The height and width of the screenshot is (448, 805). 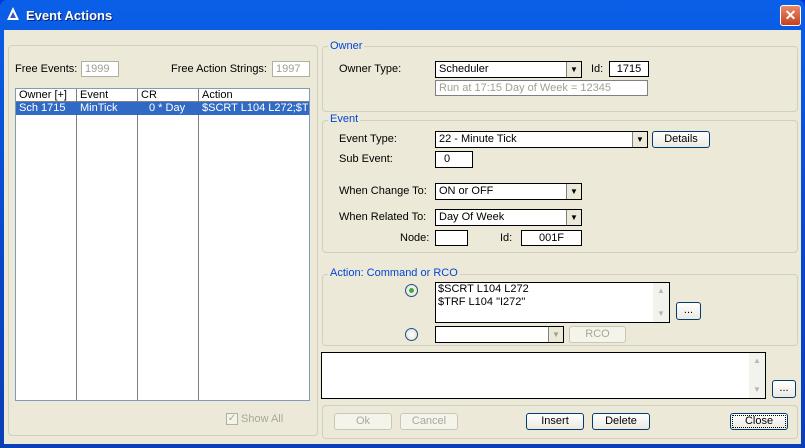 I want to click on owner-group-label: Owner, so click(x=346, y=46).